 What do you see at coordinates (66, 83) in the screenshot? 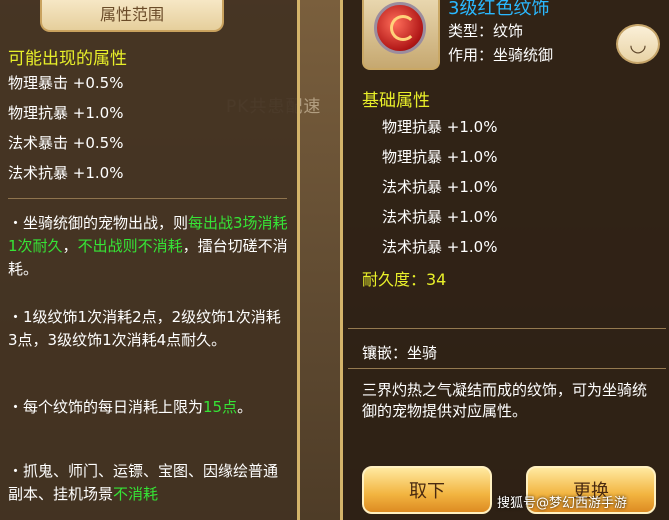
I see `attribute-row: 物理暴击 +0.5%` at bounding box center [66, 83].